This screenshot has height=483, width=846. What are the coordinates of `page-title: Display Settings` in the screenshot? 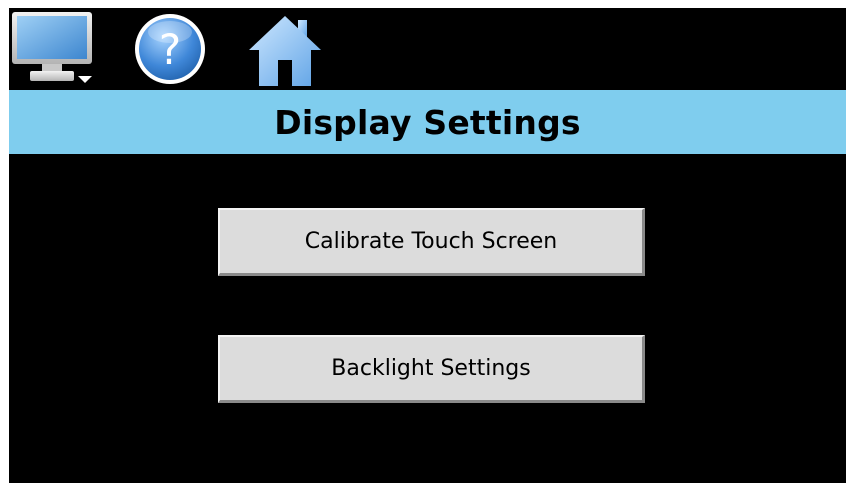 It's located at (427, 122).